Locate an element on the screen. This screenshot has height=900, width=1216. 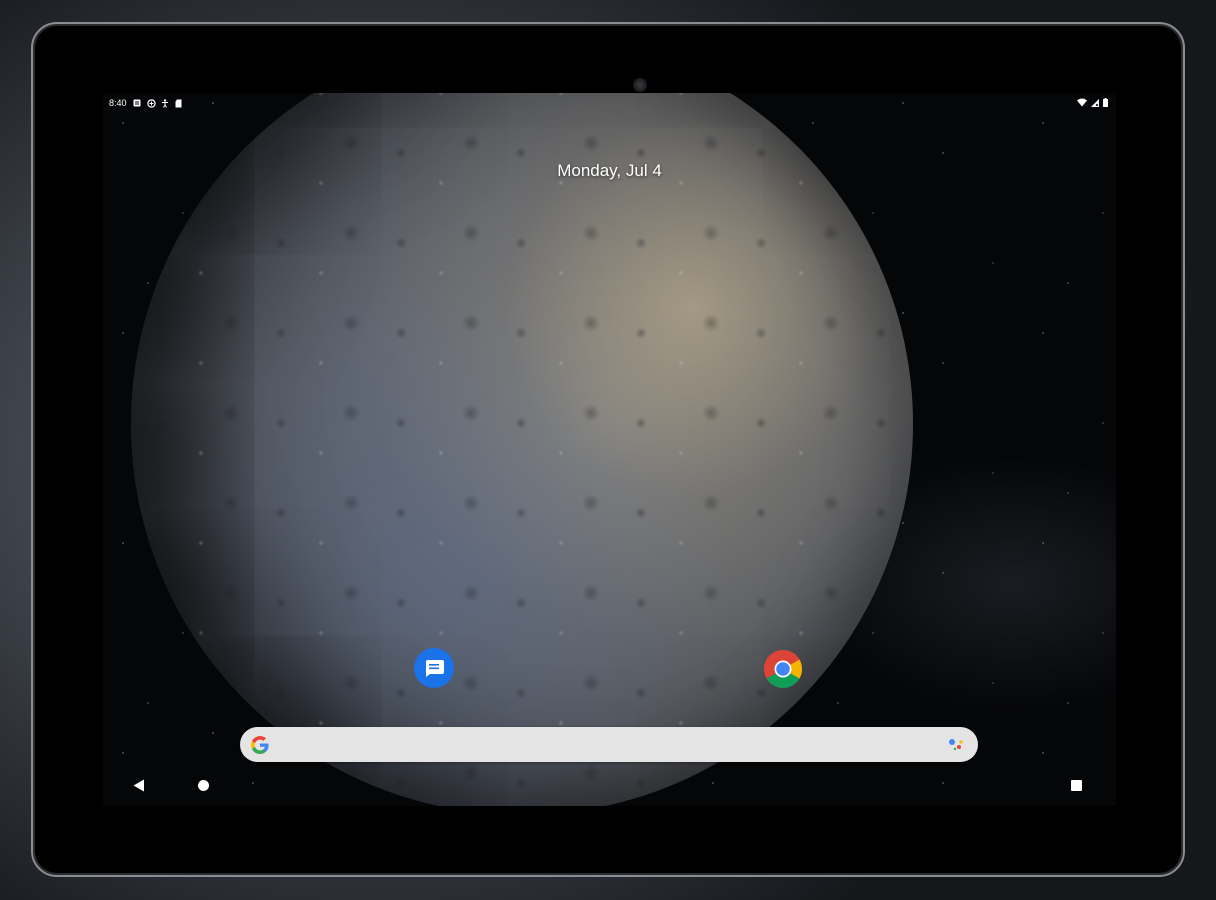
status-bar-right is located at coordinates (1092, 103).